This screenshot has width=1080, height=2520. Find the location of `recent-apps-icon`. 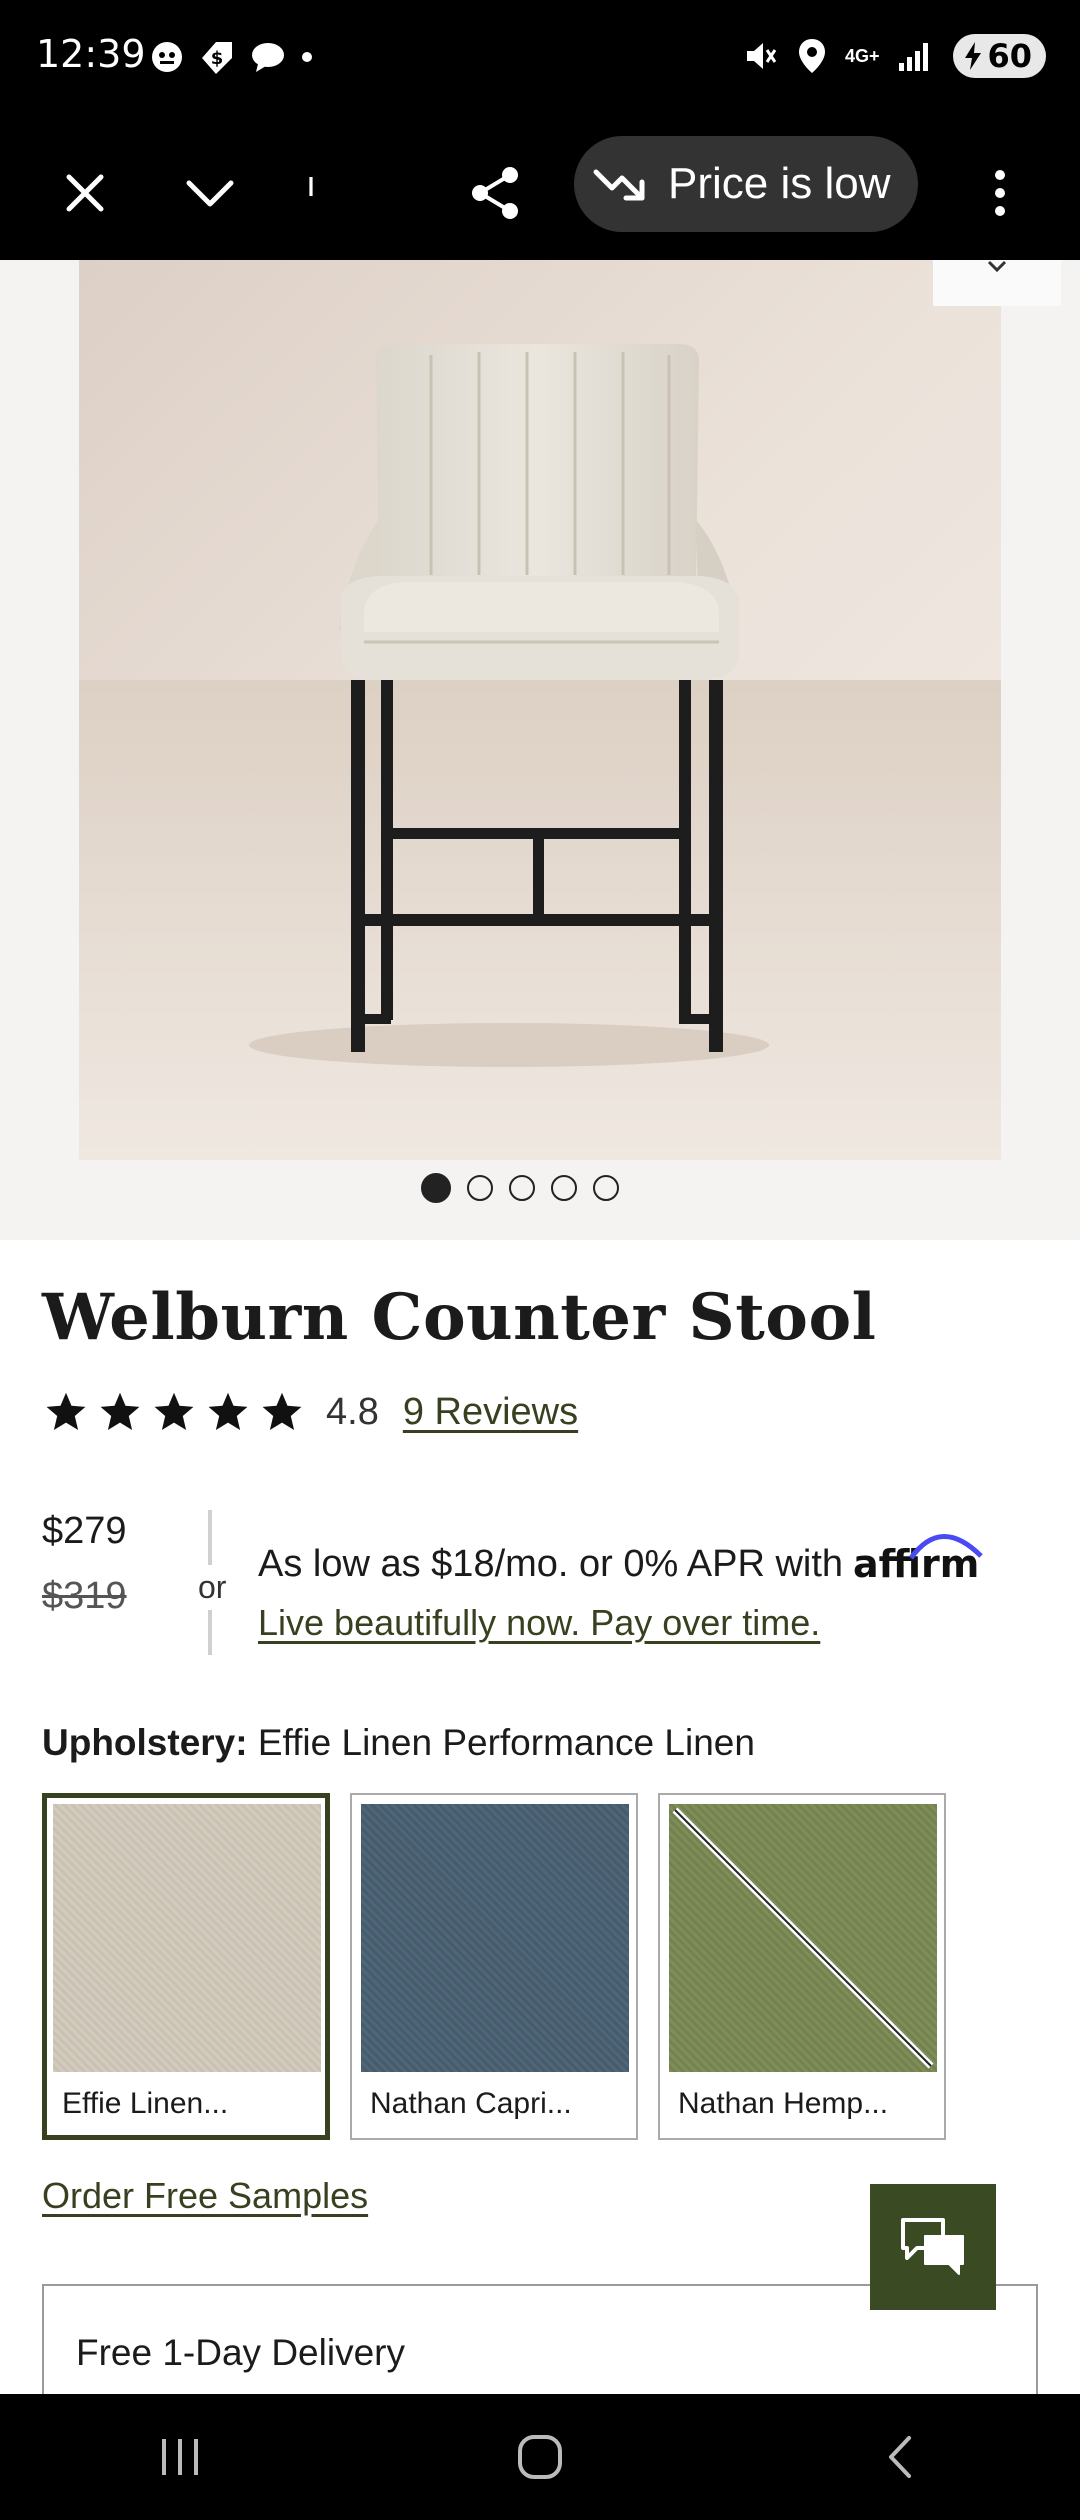

recent-apps-icon is located at coordinates (180, 2457).